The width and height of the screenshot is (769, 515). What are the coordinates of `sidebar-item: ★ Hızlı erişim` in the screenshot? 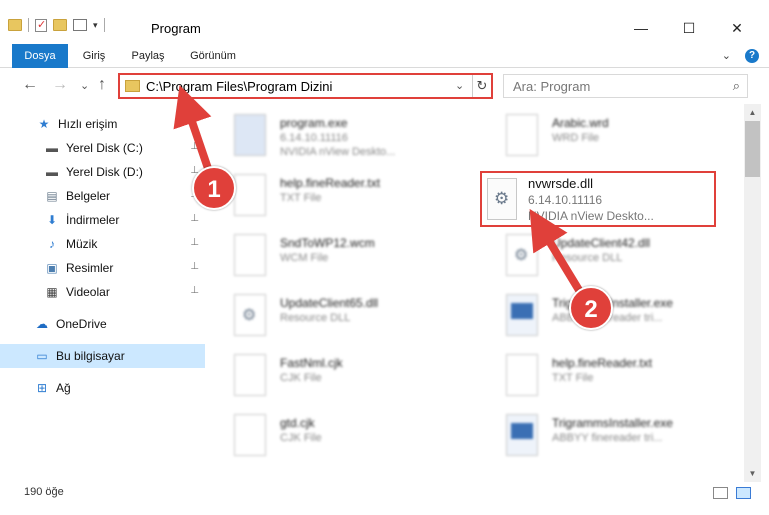 It's located at (102, 124).